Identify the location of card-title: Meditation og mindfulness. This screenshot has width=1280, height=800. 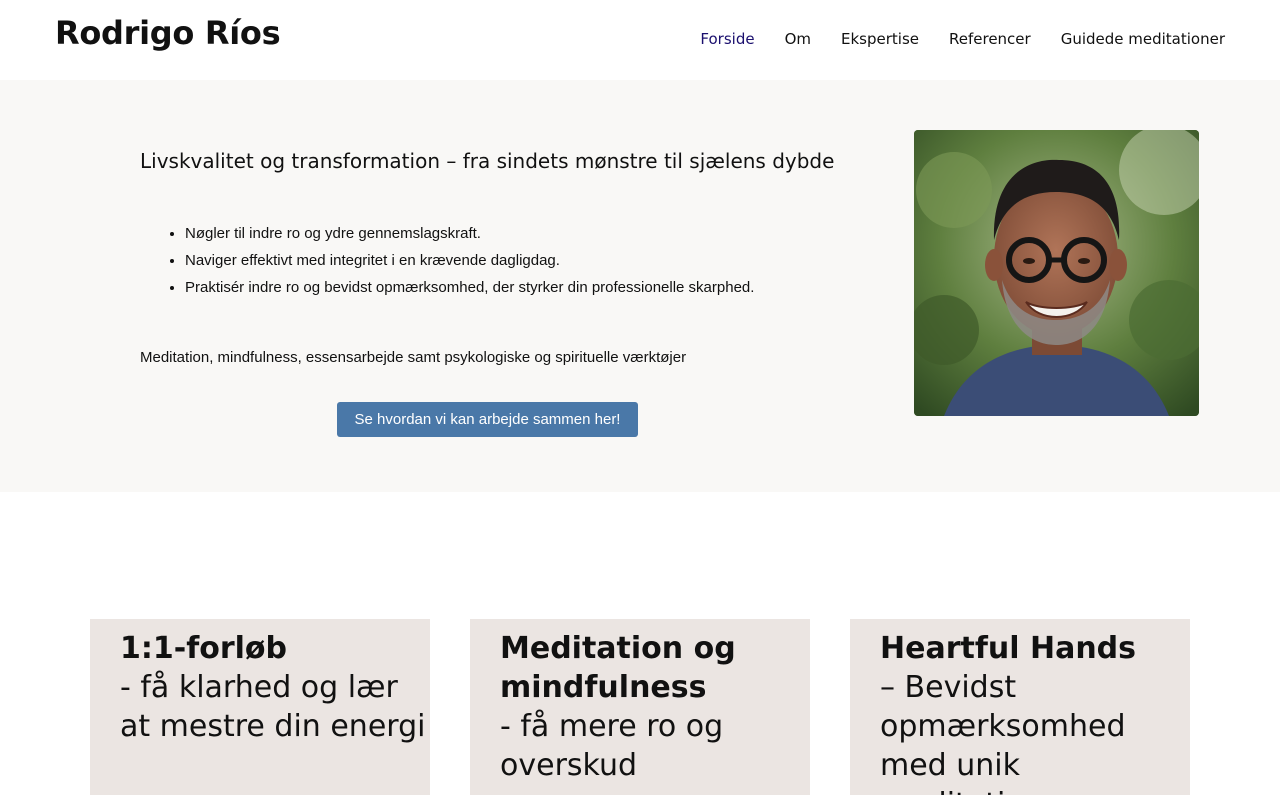
(618, 668).